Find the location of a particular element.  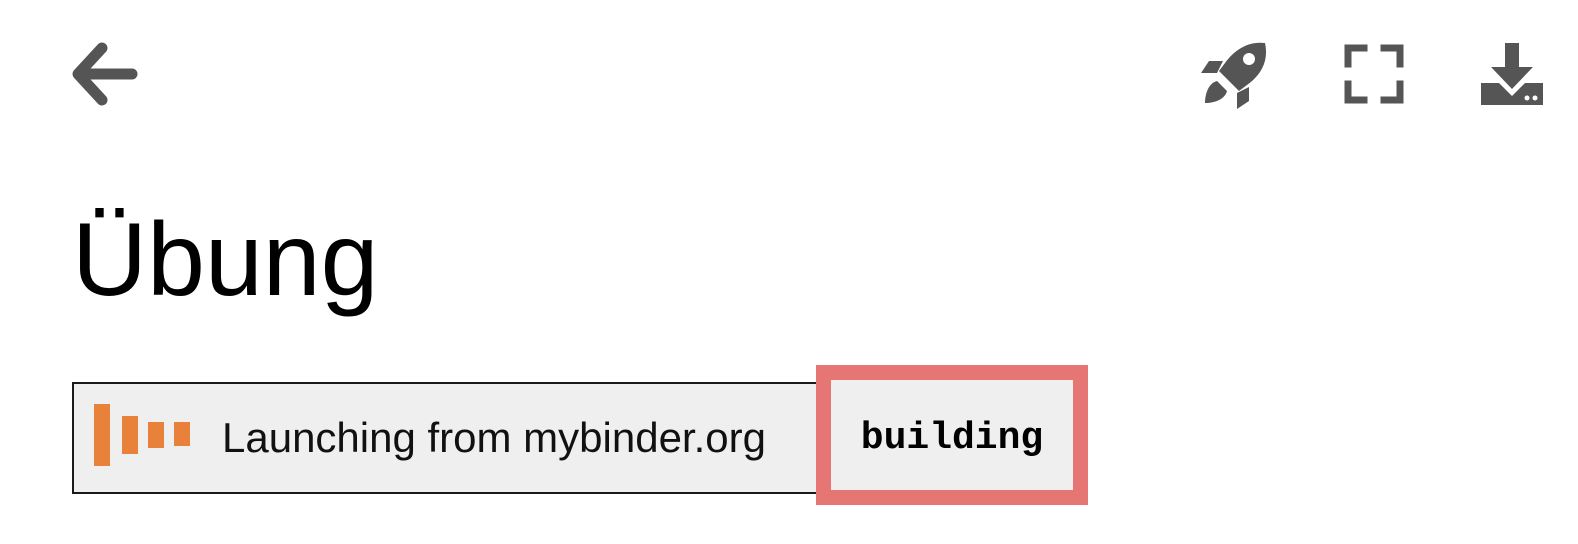

download-icon is located at coordinates (1512, 74).